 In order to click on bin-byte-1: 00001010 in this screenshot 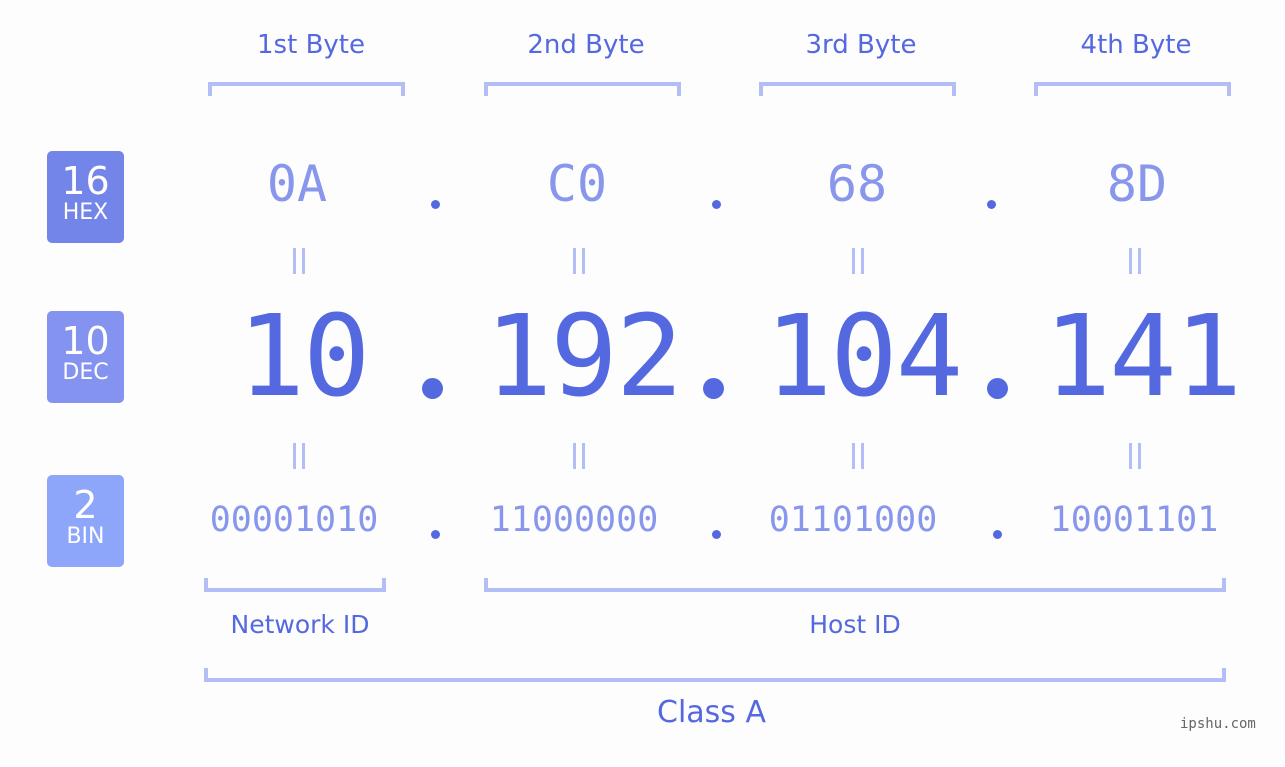, I will do `click(294, 520)`.